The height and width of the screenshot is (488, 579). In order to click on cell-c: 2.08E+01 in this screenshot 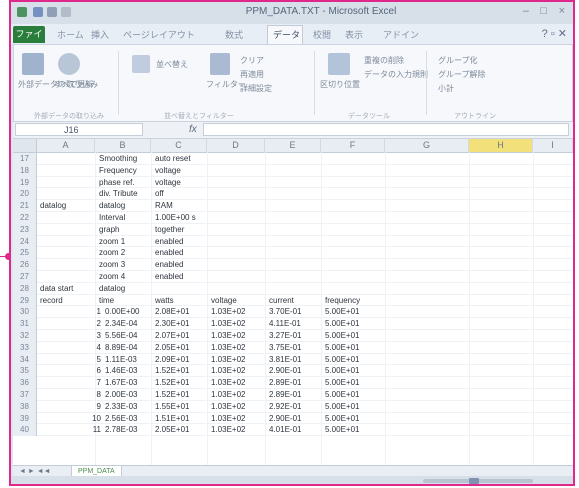, I will do `click(172, 312)`.